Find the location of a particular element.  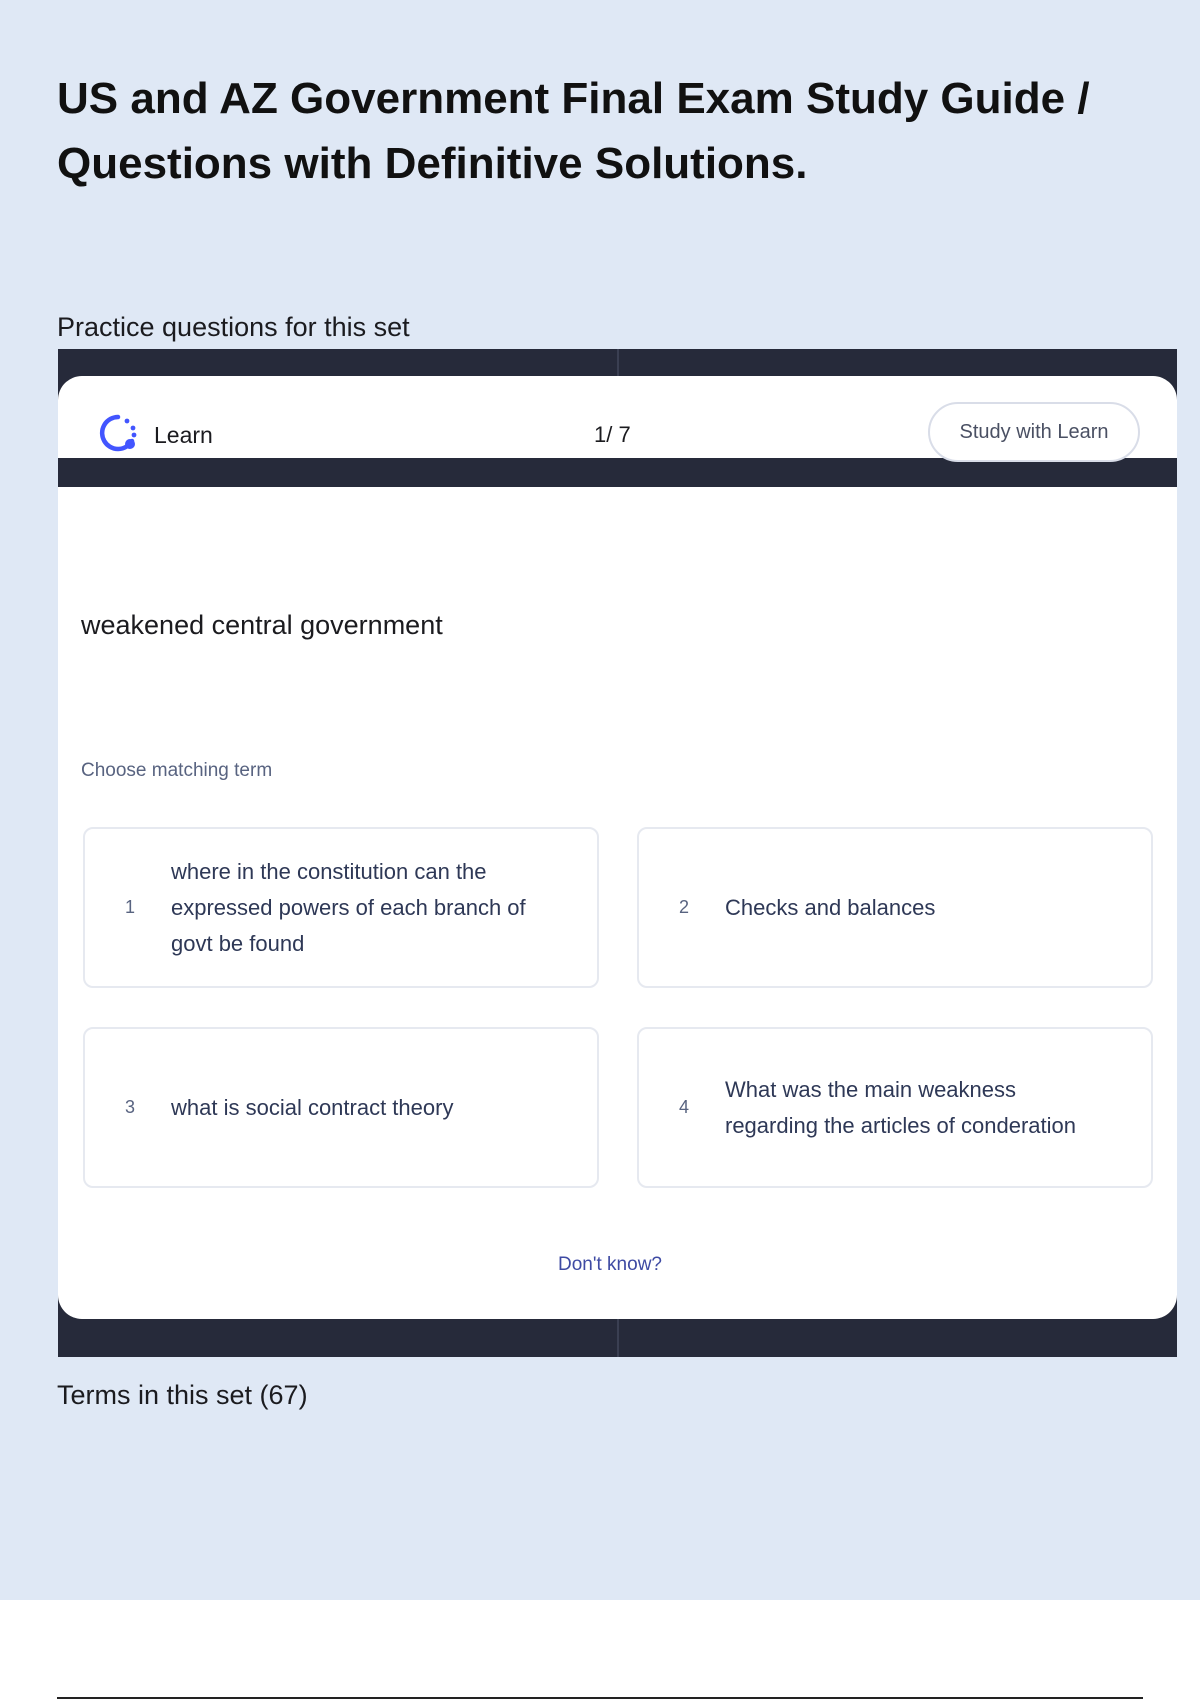

terms-heading: Terms in this set (67) is located at coordinates (182, 1395).